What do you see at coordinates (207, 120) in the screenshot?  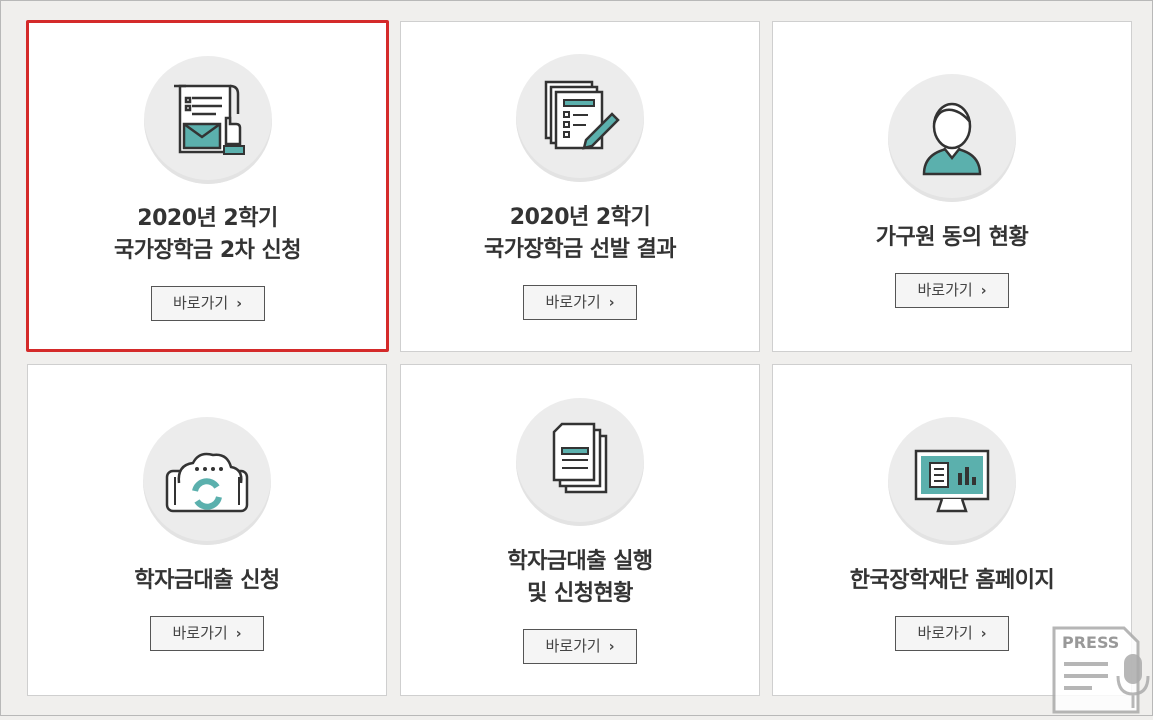 I see `letter-document-icon` at bounding box center [207, 120].